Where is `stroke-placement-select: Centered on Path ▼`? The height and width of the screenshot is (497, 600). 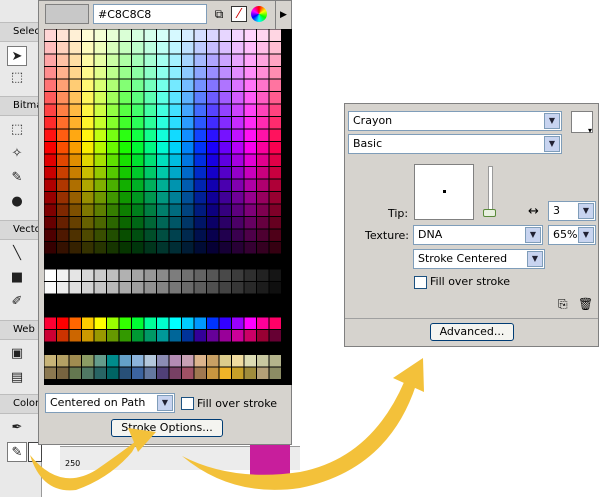 stroke-placement-select: Centered on Path ▼ is located at coordinates (110, 403).